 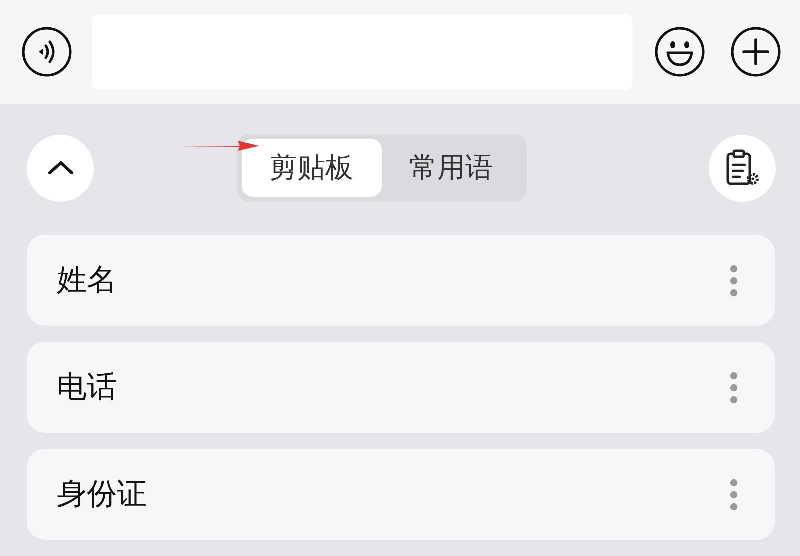 What do you see at coordinates (756, 52) in the screenshot?
I see `add-icon` at bounding box center [756, 52].